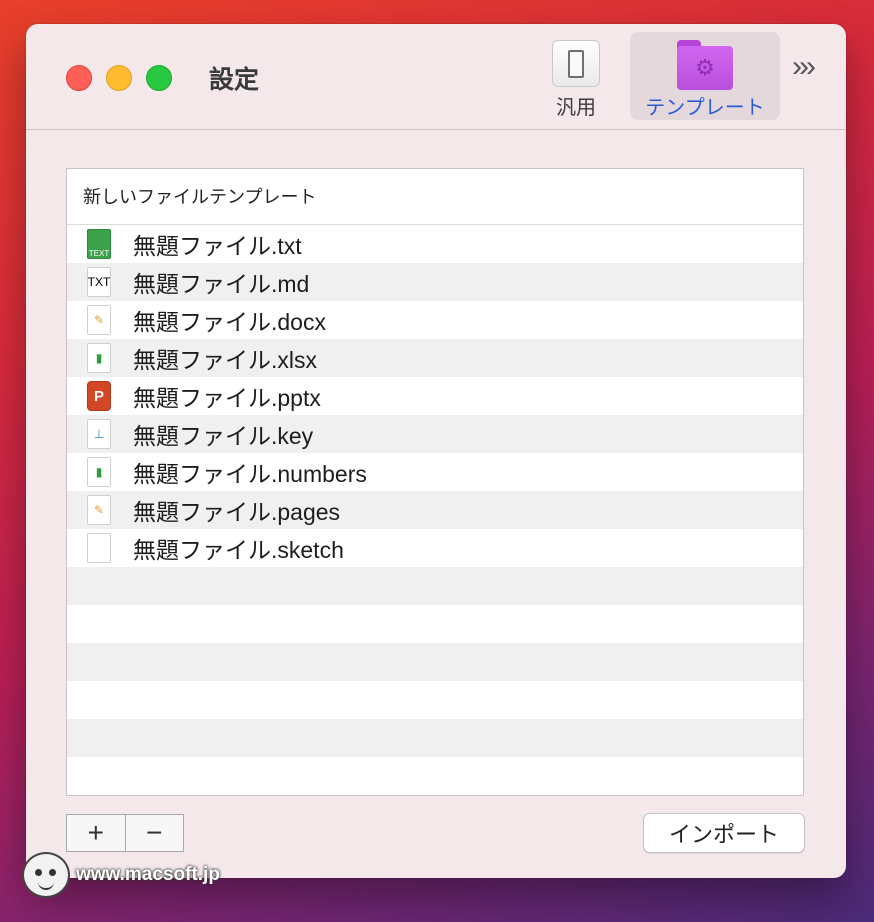  Describe the element at coordinates (148, 874) in the screenshot. I see `watermark-text: www.macsoft.jp` at that location.